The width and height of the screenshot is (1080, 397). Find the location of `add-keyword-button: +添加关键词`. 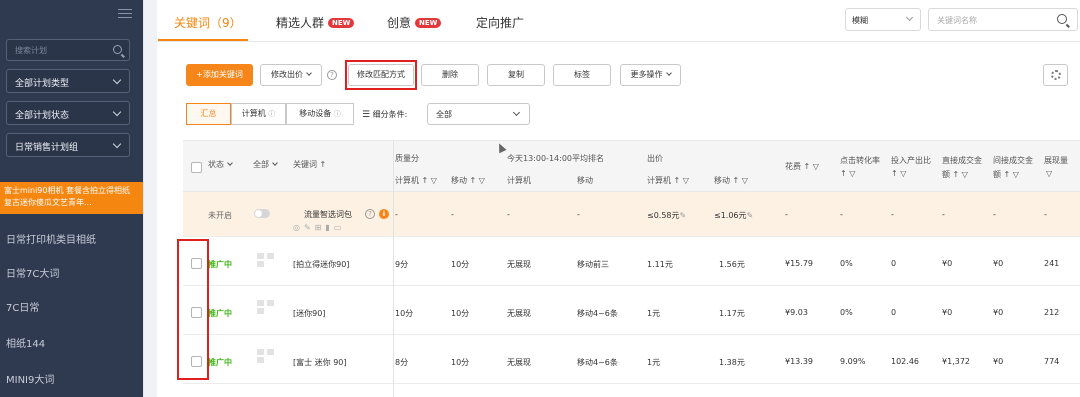

add-keyword-button: +添加关键词 is located at coordinates (219, 75).